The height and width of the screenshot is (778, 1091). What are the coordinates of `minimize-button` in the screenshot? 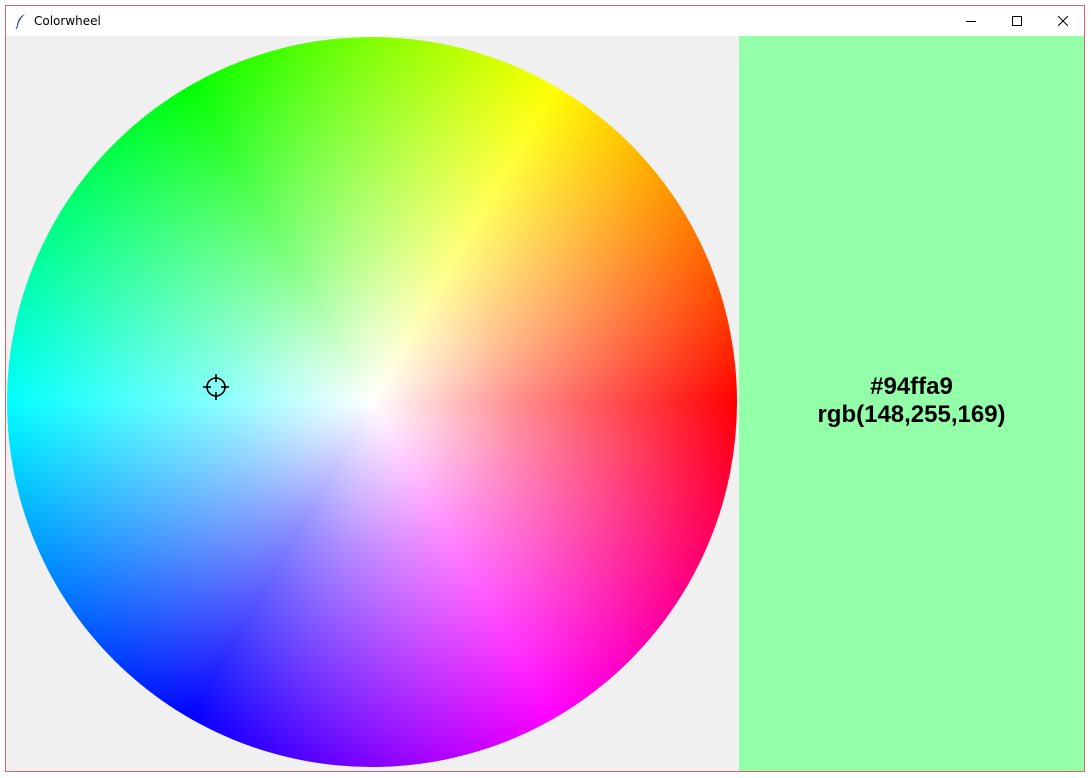 It's located at (971, 21).